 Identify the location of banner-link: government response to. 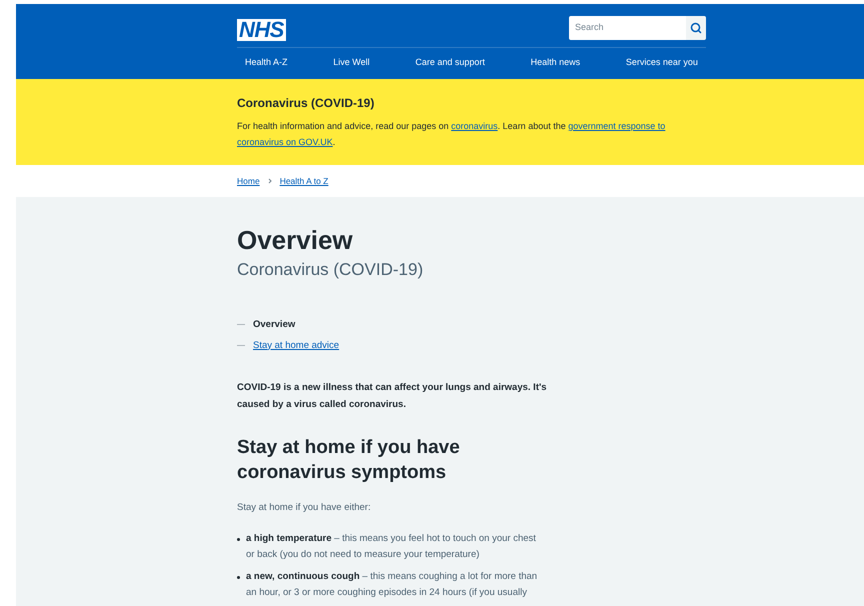
(617, 126).